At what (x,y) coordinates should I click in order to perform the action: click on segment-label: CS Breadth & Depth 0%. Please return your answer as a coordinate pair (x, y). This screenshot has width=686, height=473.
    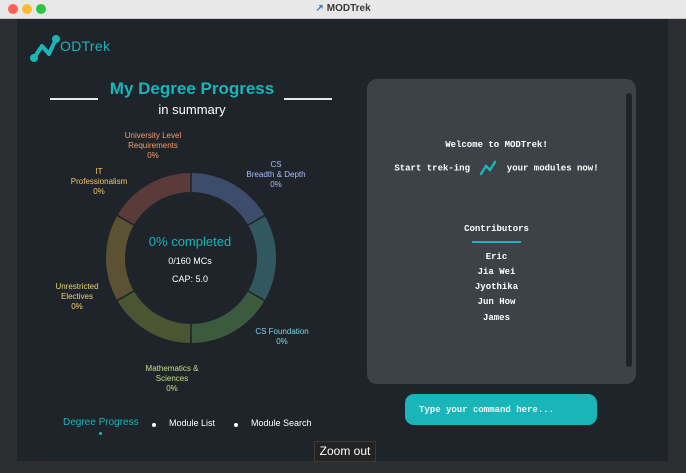
    Looking at the image, I should click on (276, 175).